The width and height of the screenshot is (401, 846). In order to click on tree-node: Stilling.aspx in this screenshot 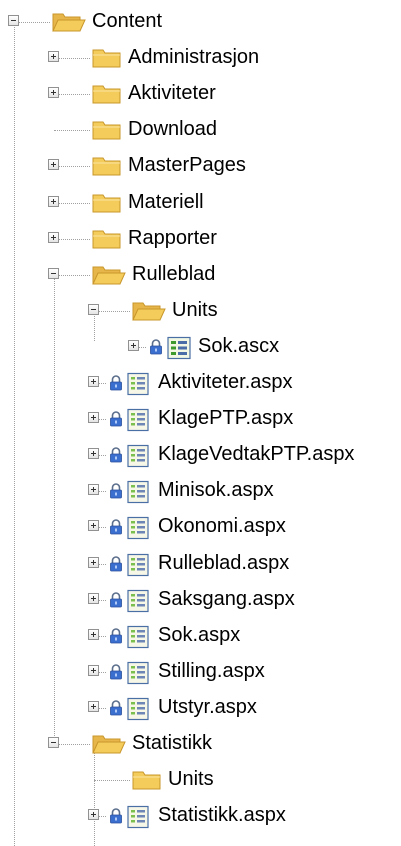, I will do `click(200, 672)`.